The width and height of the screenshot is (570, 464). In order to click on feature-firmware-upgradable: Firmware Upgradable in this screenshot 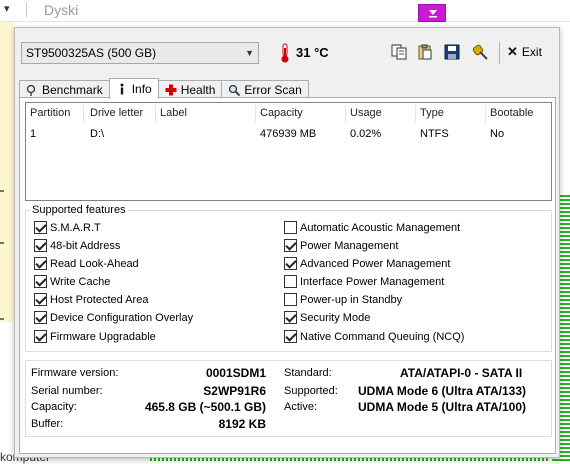, I will do `click(95, 336)`.